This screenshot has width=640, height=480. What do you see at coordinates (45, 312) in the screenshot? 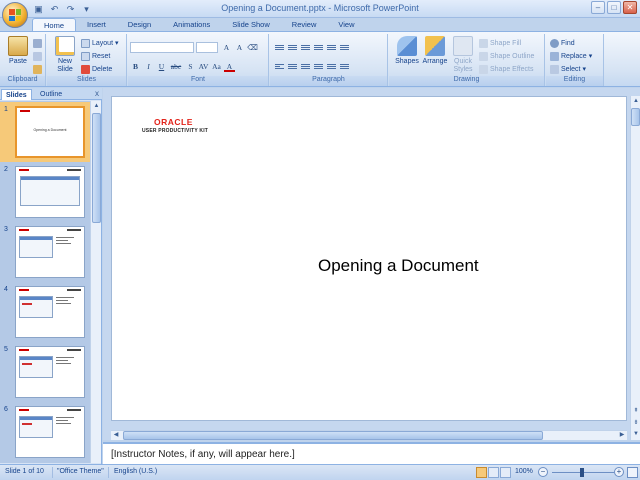
I see `slide-thumbnail: 4` at bounding box center [45, 312].